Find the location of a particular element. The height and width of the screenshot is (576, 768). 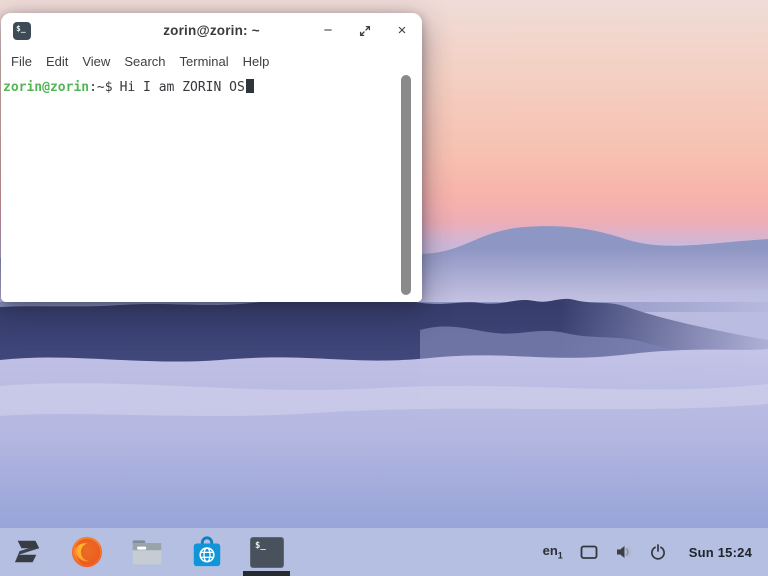

terminal-menubar: File Edit View Search Terminal Help is located at coordinates (211, 61).